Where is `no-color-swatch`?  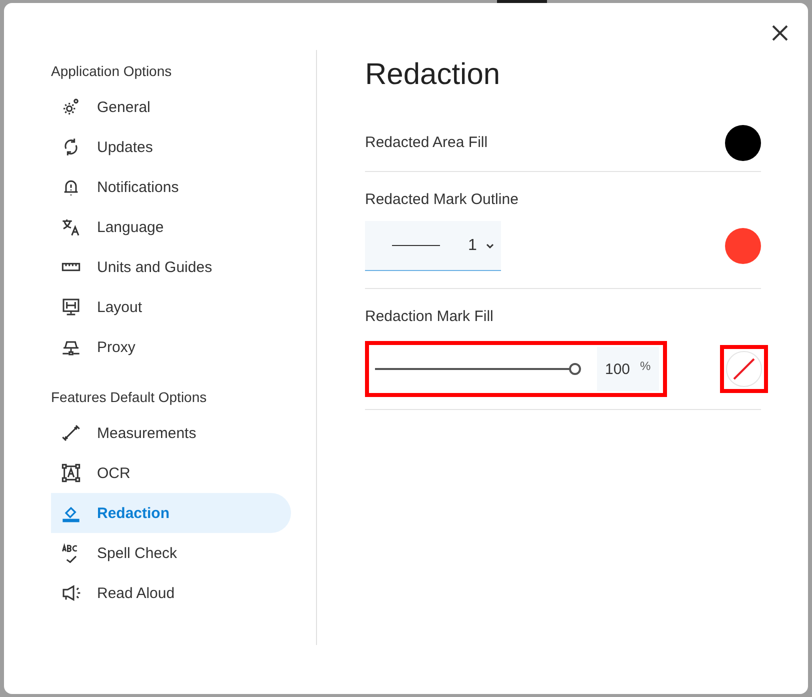 no-color-swatch is located at coordinates (744, 369).